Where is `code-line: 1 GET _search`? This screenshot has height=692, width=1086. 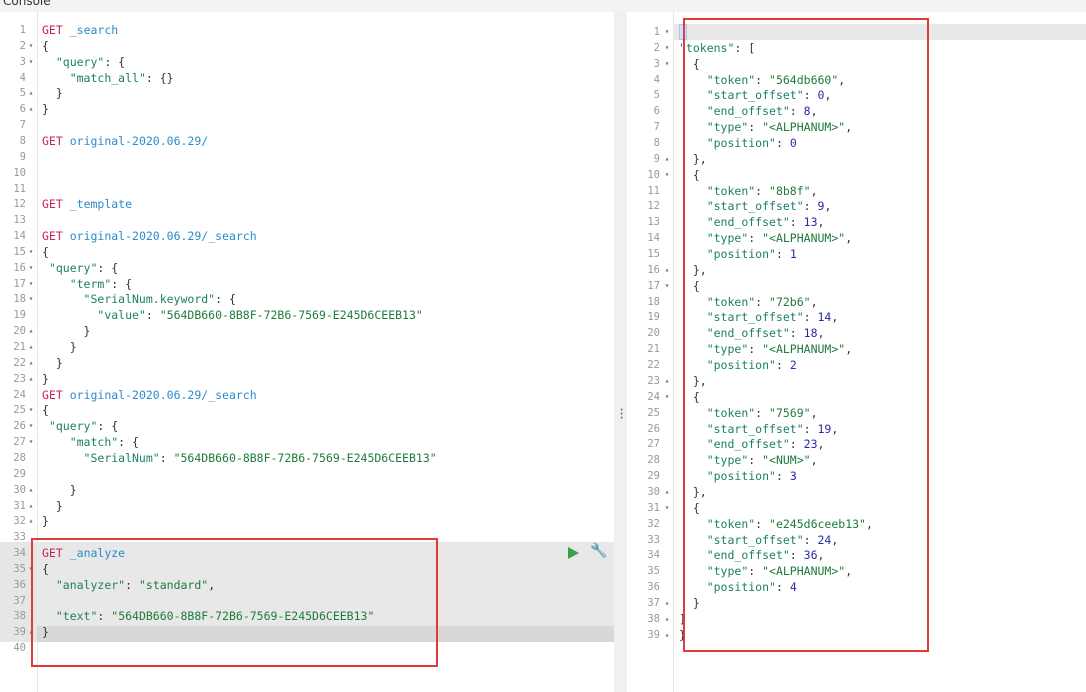 code-line: 1 GET _search is located at coordinates (307, 30).